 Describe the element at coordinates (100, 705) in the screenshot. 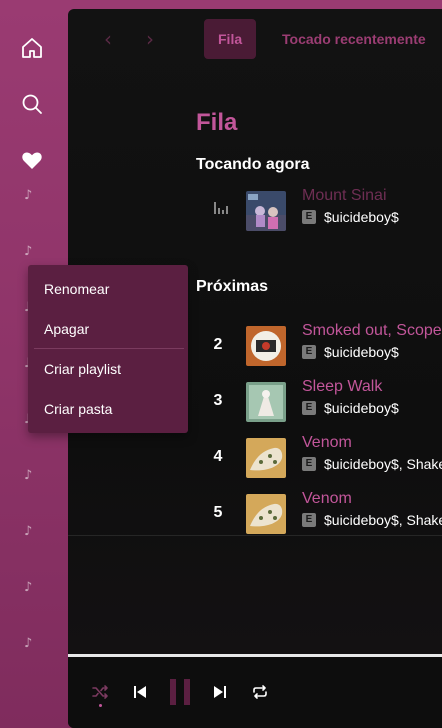

I see `shuffle-active-dot` at that location.